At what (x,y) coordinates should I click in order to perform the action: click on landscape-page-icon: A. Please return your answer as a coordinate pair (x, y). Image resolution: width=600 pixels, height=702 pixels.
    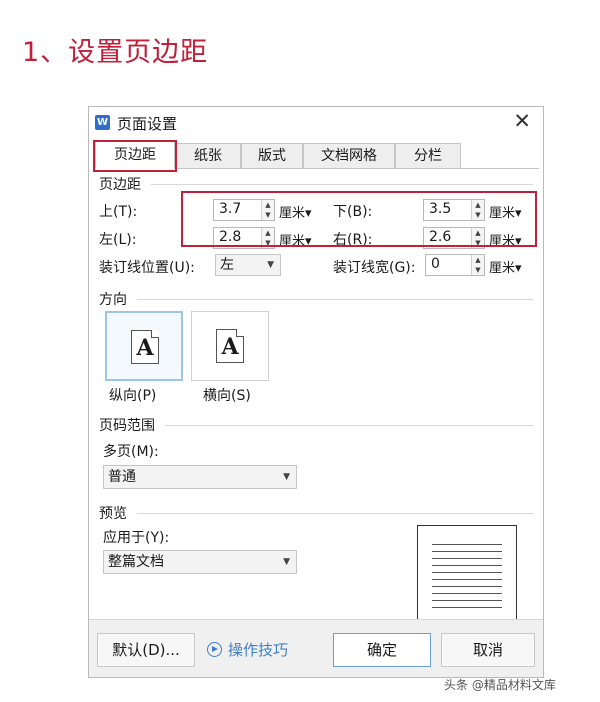
    Looking at the image, I should click on (230, 346).